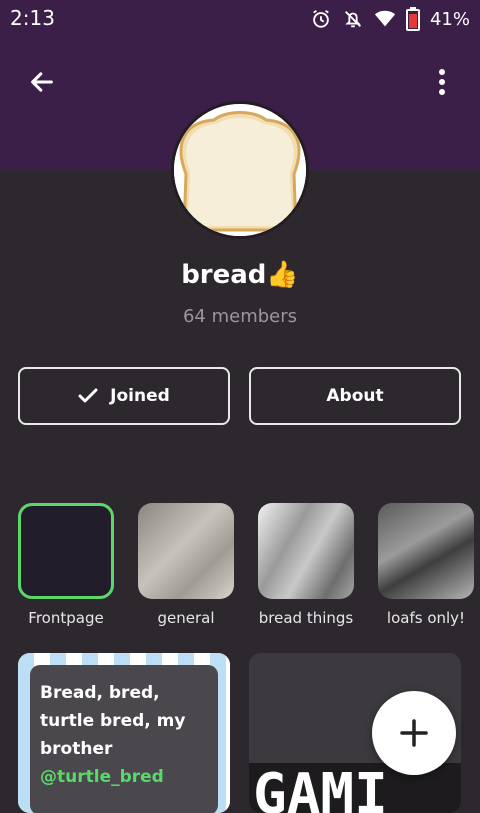  What do you see at coordinates (240, 275) in the screenshot?
I see `community-name: bread👍` at bounding box center [240, 275].